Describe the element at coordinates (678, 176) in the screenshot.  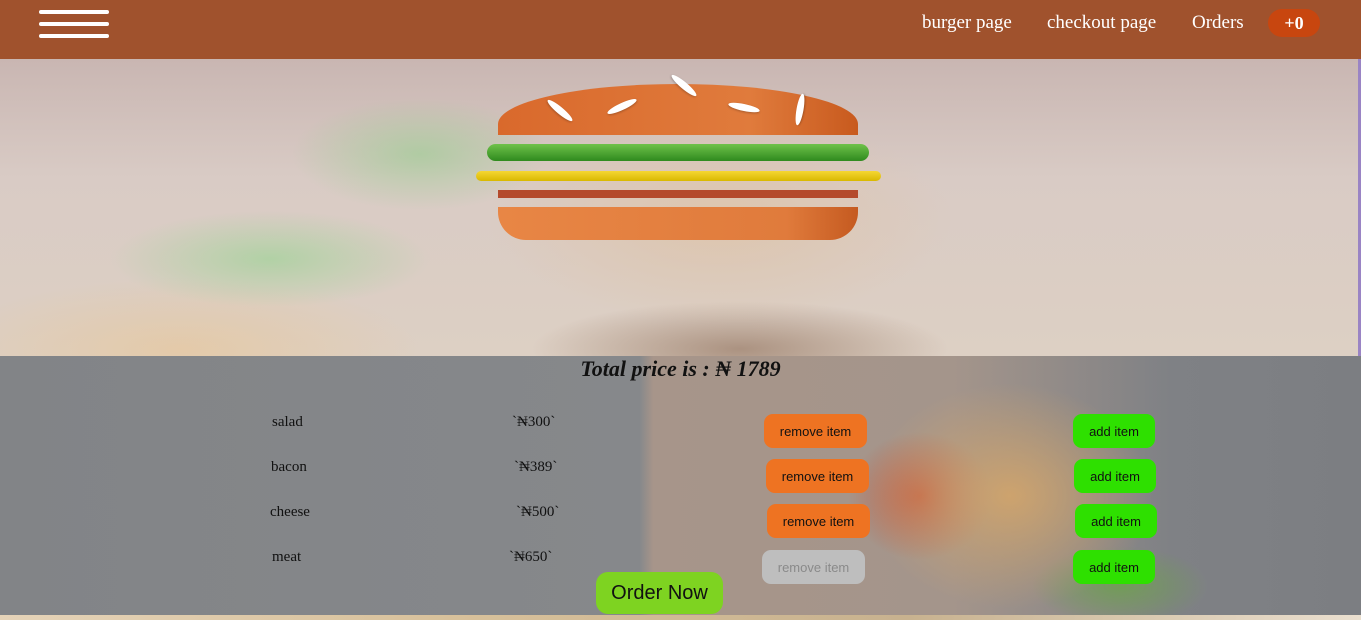
I see `cheese-layer` at that location.